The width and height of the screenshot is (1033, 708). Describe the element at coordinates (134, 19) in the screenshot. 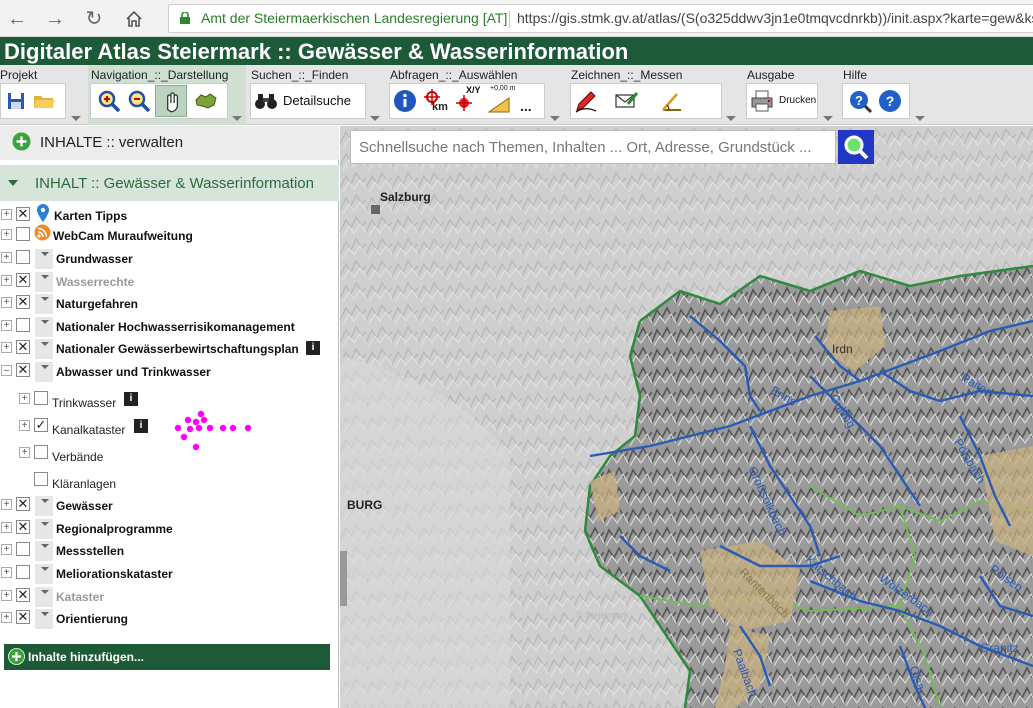

I see `home-icon` at that location.